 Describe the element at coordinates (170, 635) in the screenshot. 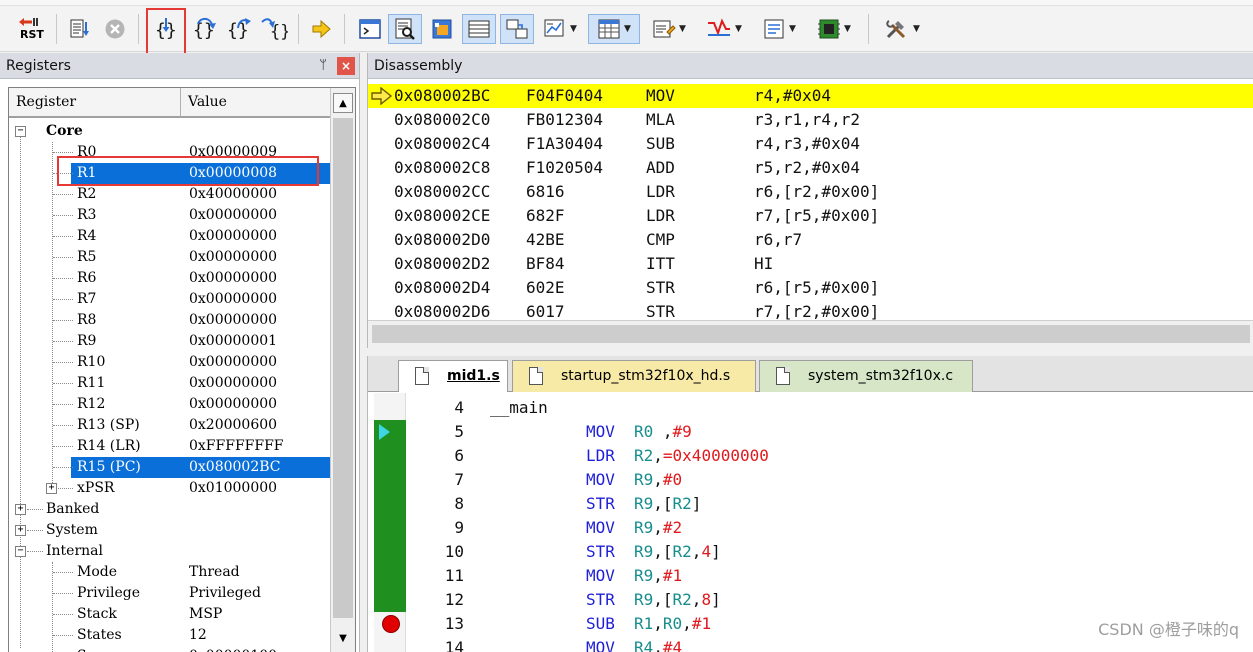

I see `internal-row-states: States 12` at that location.